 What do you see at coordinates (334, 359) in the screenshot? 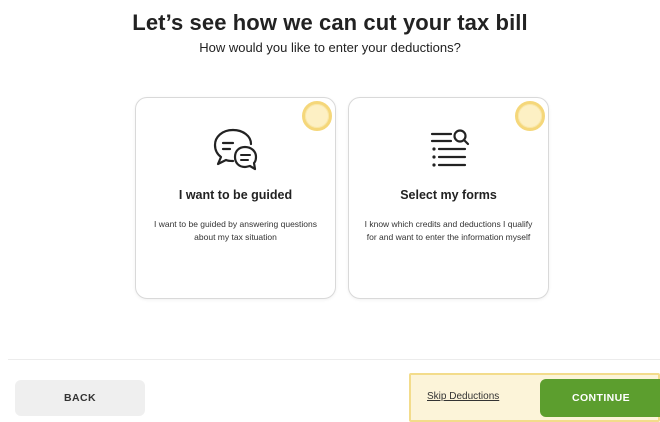
I see `footer-divider` at bounding box center [334, 359].